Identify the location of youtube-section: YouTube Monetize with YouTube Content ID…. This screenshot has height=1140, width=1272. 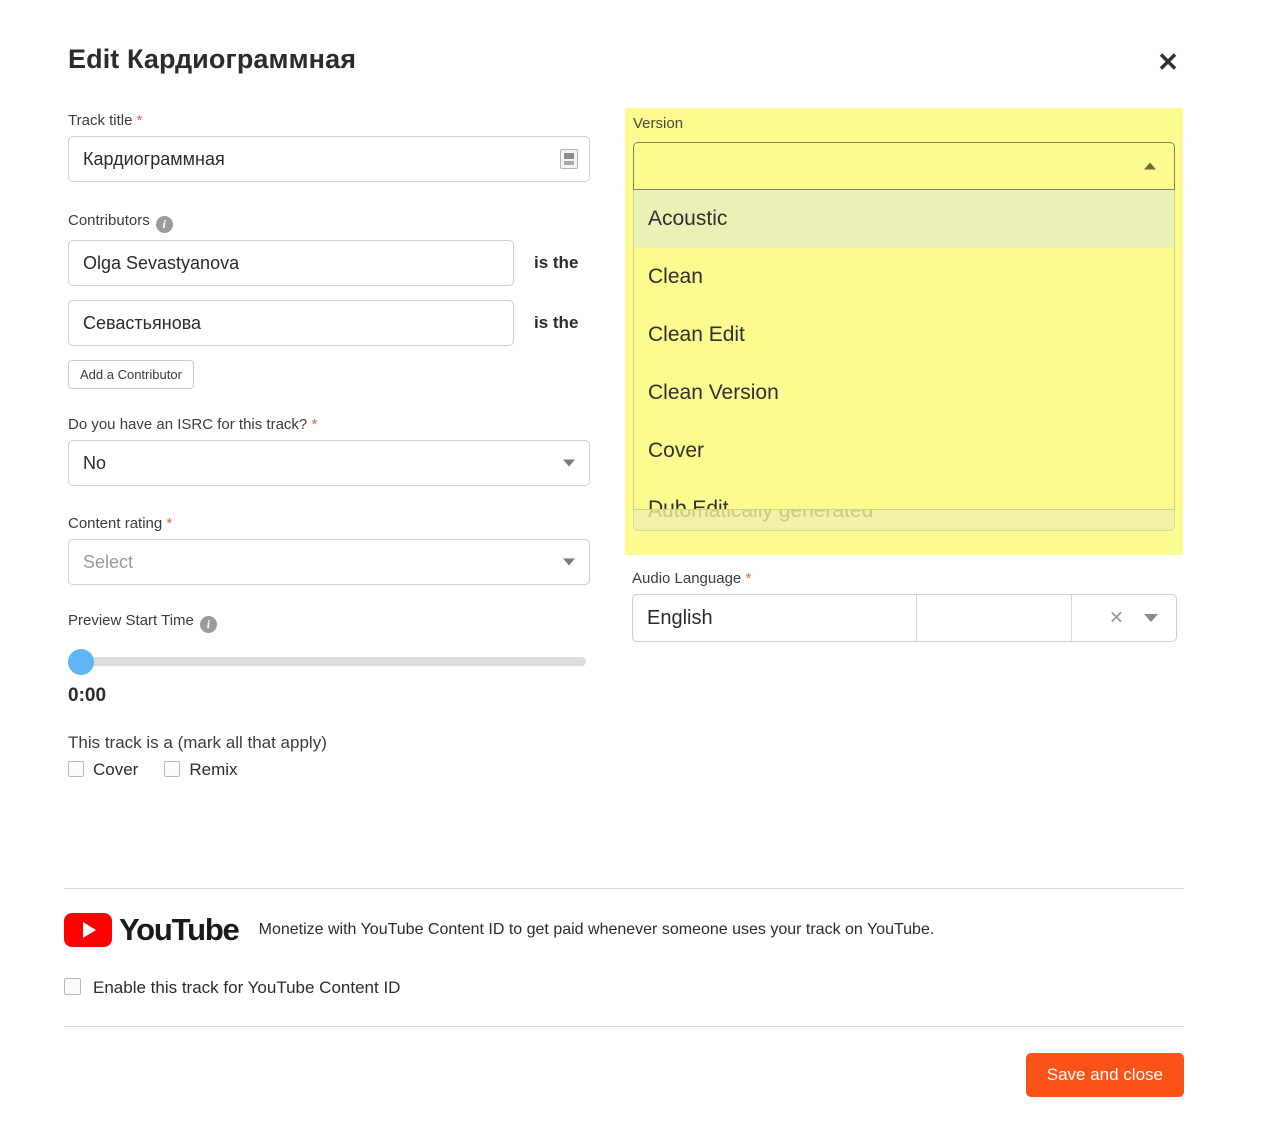
(624, 955).